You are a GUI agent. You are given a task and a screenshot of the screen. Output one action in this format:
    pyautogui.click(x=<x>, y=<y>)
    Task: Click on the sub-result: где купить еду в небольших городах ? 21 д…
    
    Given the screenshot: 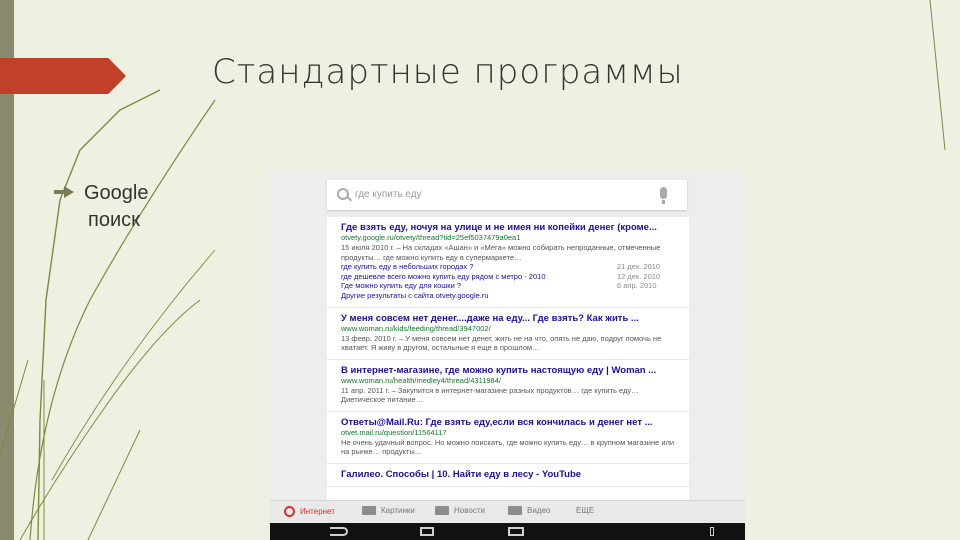 What is the action you would take?
    pyautogui.click(x=509, y=267)
    